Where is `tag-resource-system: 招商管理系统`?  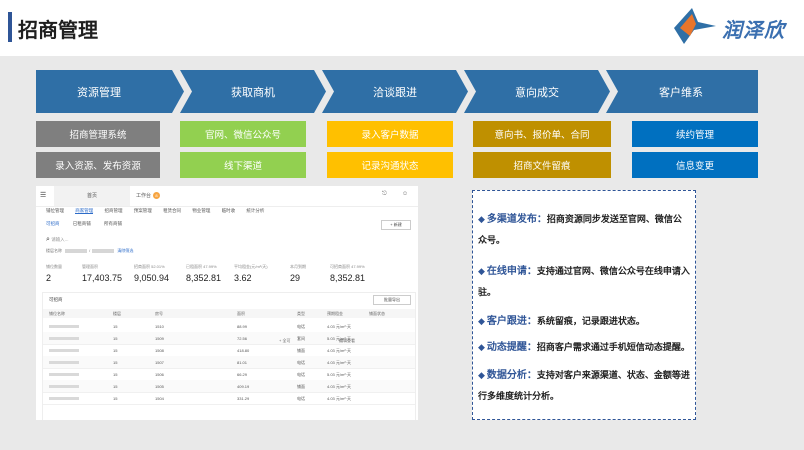 tag-resource-system: 招商管理系统 is located at coordinates (98, 134).